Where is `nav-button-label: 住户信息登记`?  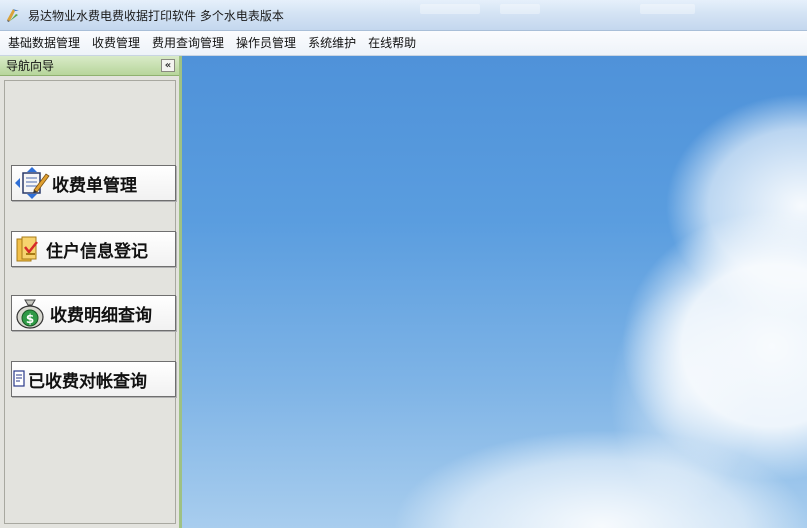
nav-button-label: 住户信息登记 is located at coordinates (97, 251).